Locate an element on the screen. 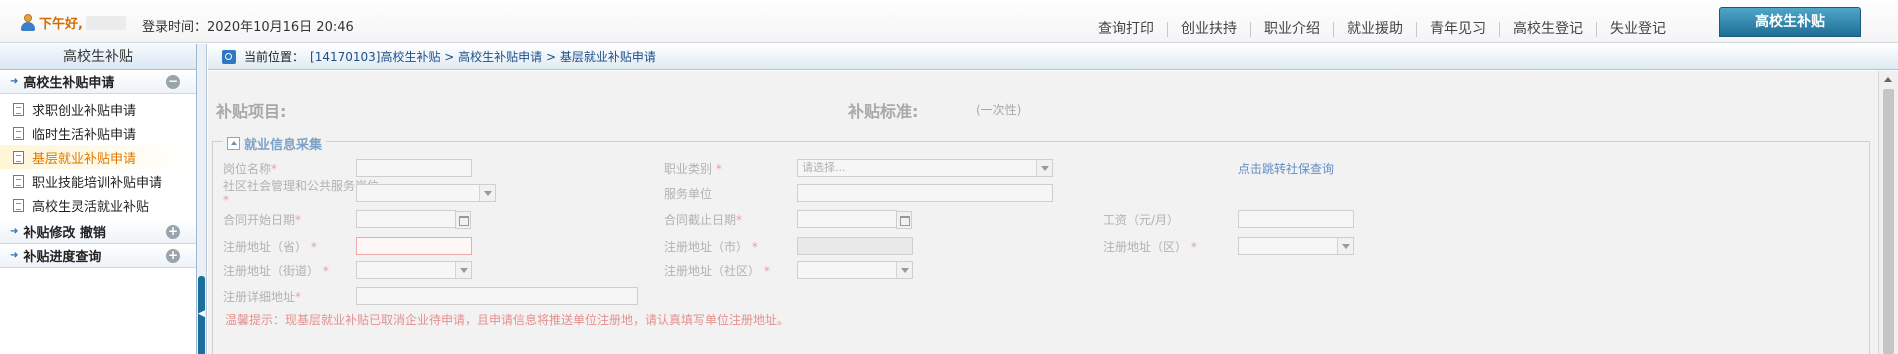 Image resolution: width=1898 pixels, height=354 pixels. scroll-up-icon is located at coordinates (1888, 79).